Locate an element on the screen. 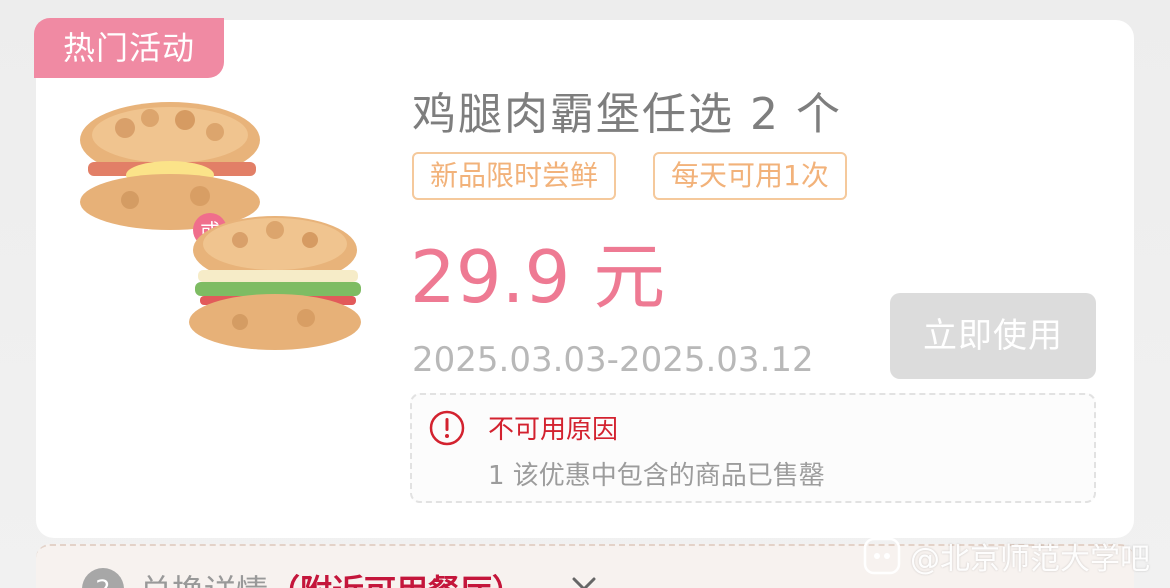  exchange-details-label: 兑换详情（附近可用餐厅） is located at coordinates (332, 577).